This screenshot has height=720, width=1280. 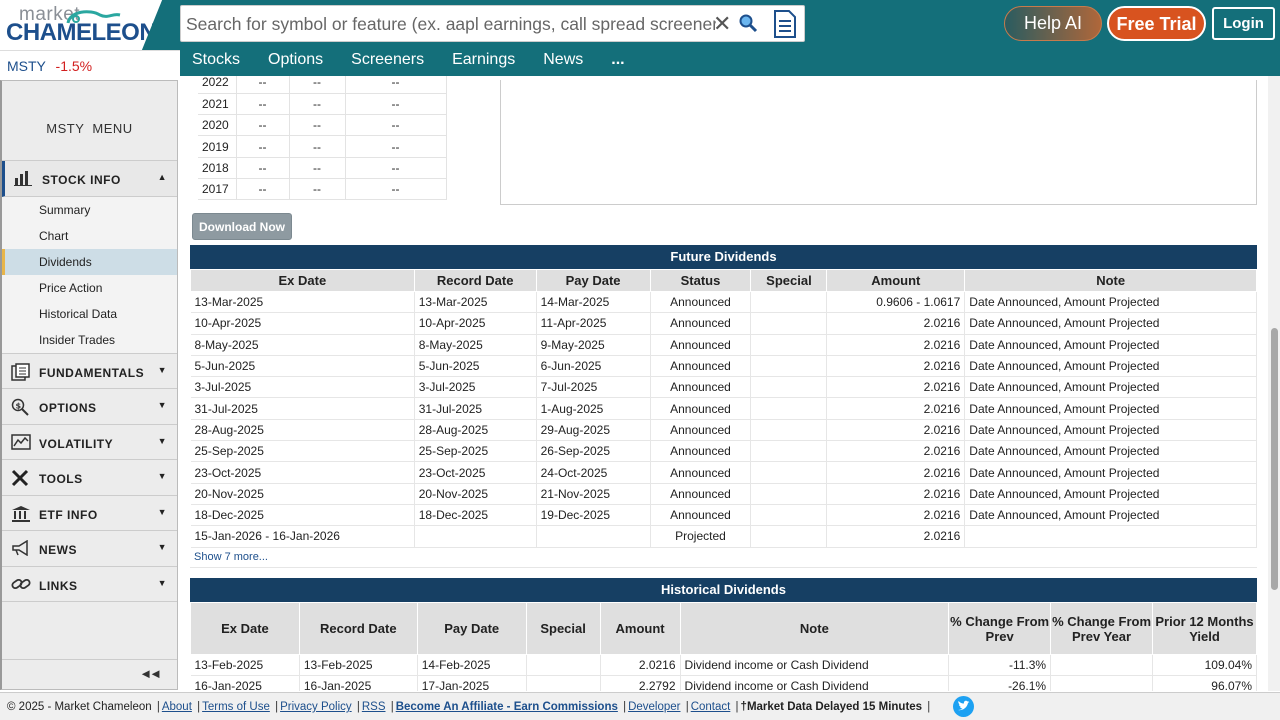 What do you see at coordinates (79, 707) in the screenshot?
I see `footer-copyright: © 2025 - Market Chameleon` at bounding box center [79, 707].